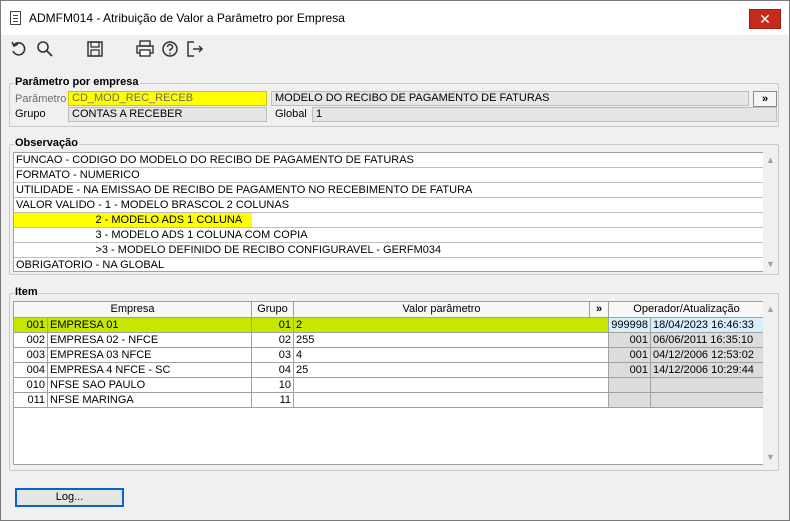  What do you see at coordinates (273, 400) in the screenshot?
I see `cell-grupo: 11` at bounding box center [273, 400].